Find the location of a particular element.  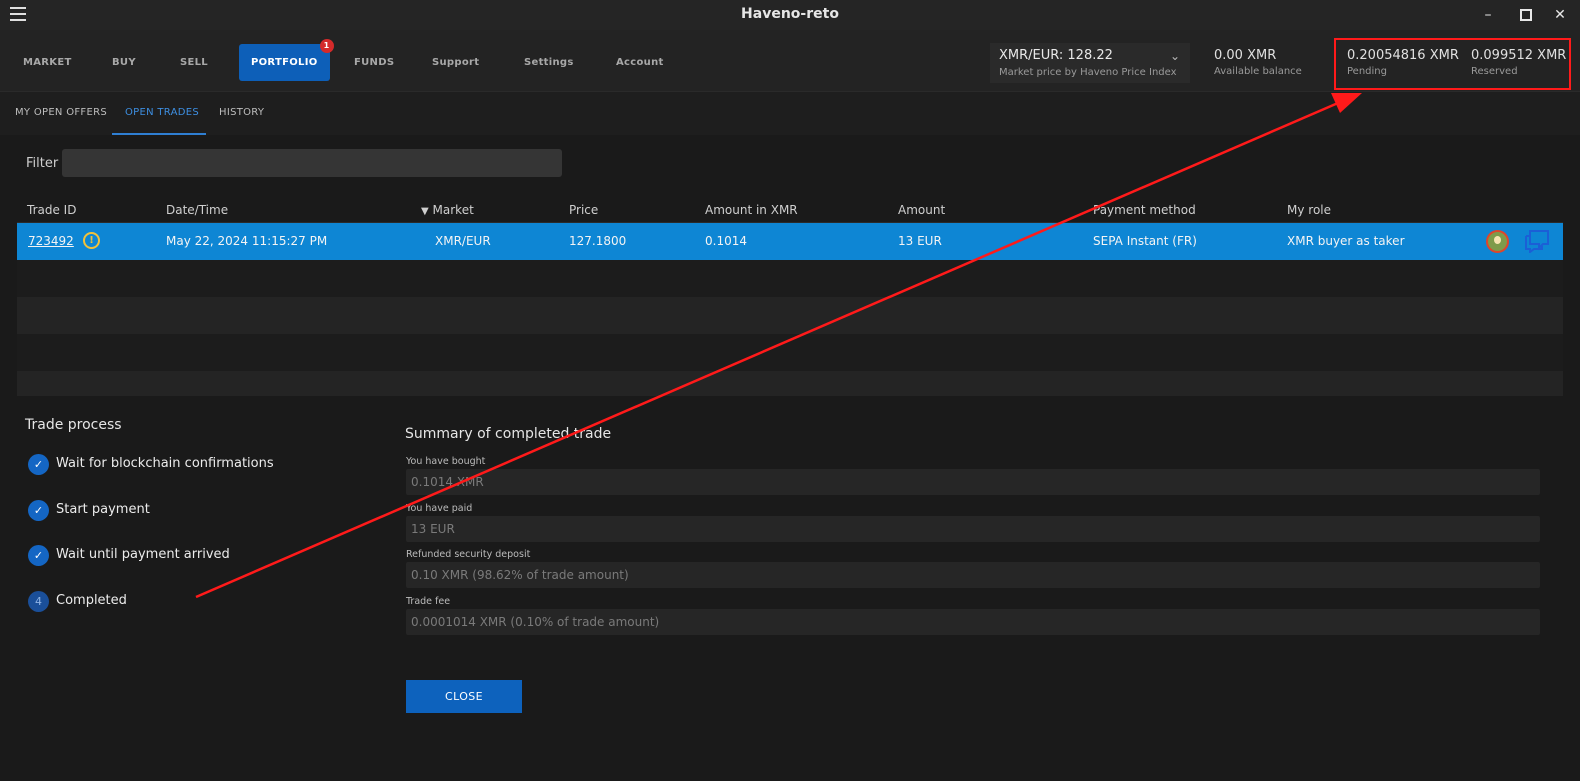

nav-portfolio: PORTFOLIO 1 is located at coordinates (286, 60).